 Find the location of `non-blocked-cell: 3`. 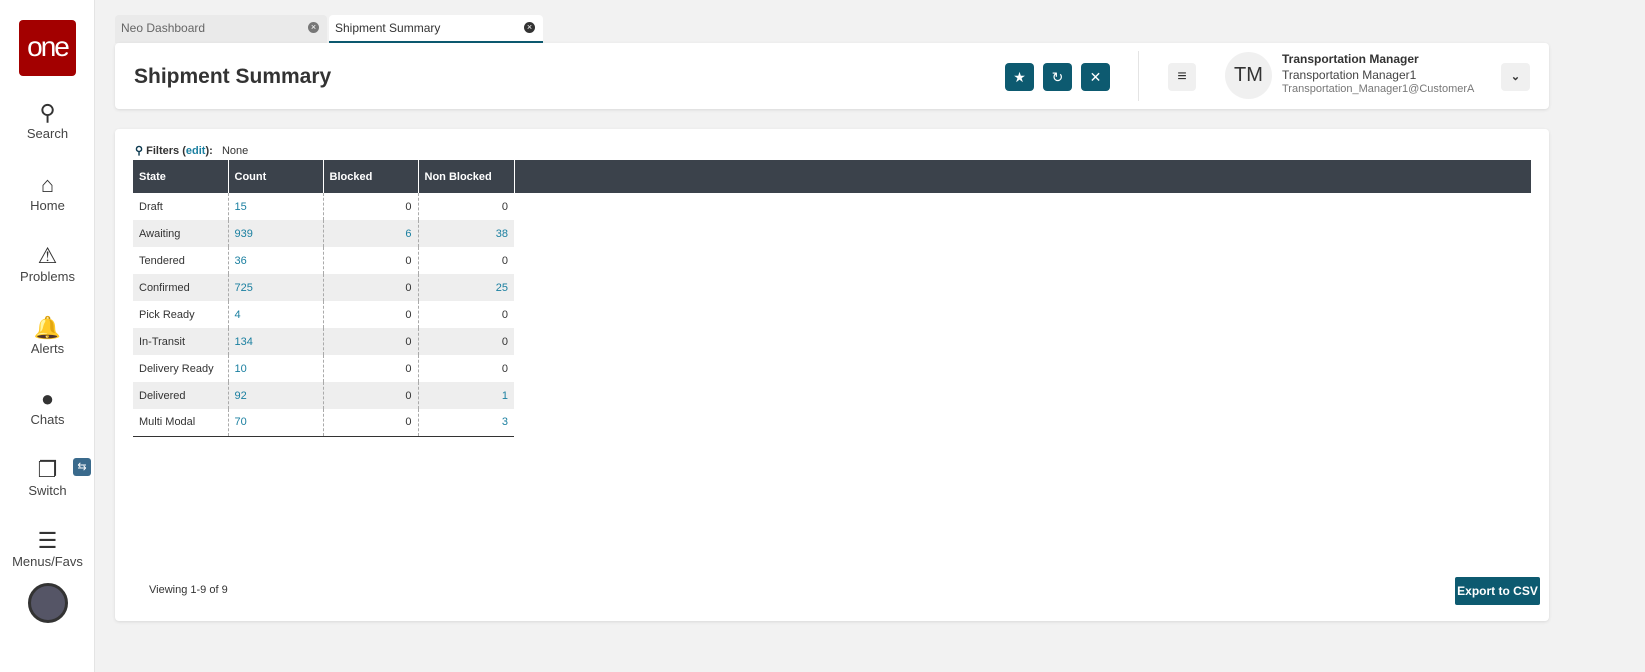

non-blocked-cell: 3 is located at coordinates (466, 423).